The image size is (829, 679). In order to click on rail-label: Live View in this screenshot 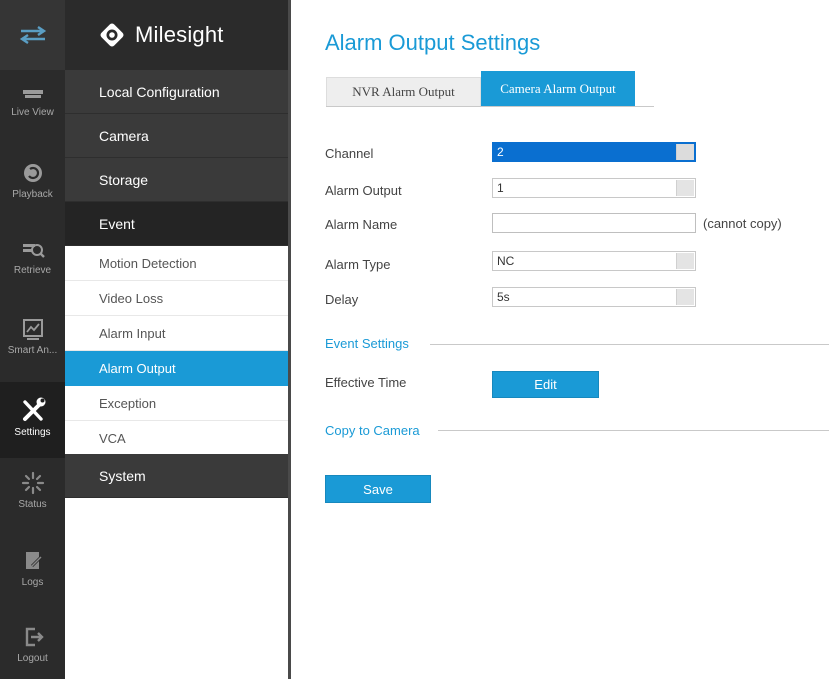, I will do `click(32, 112)`.